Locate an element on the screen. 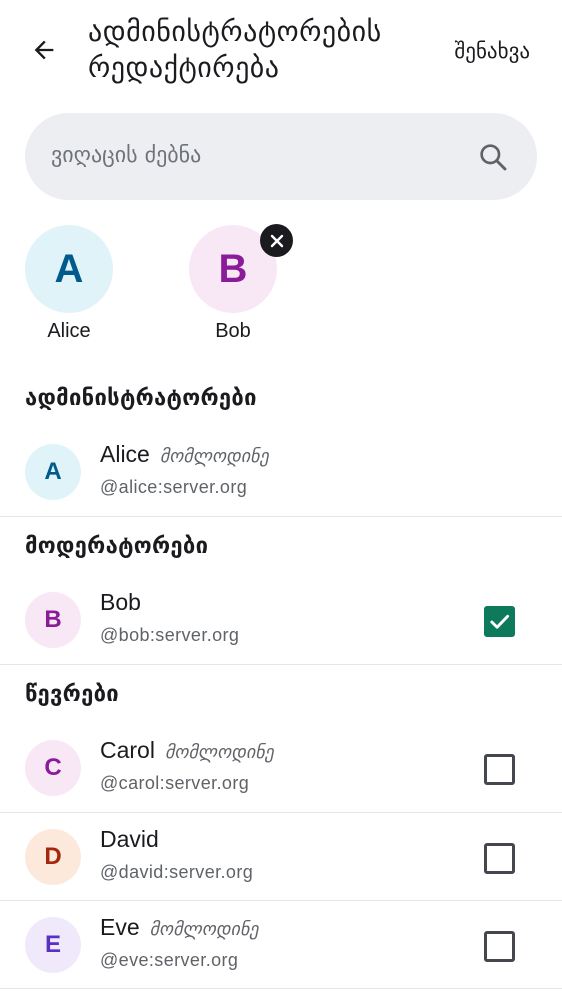  selected-users-row: A Alice B Bob is located at coordinates (281, 287).